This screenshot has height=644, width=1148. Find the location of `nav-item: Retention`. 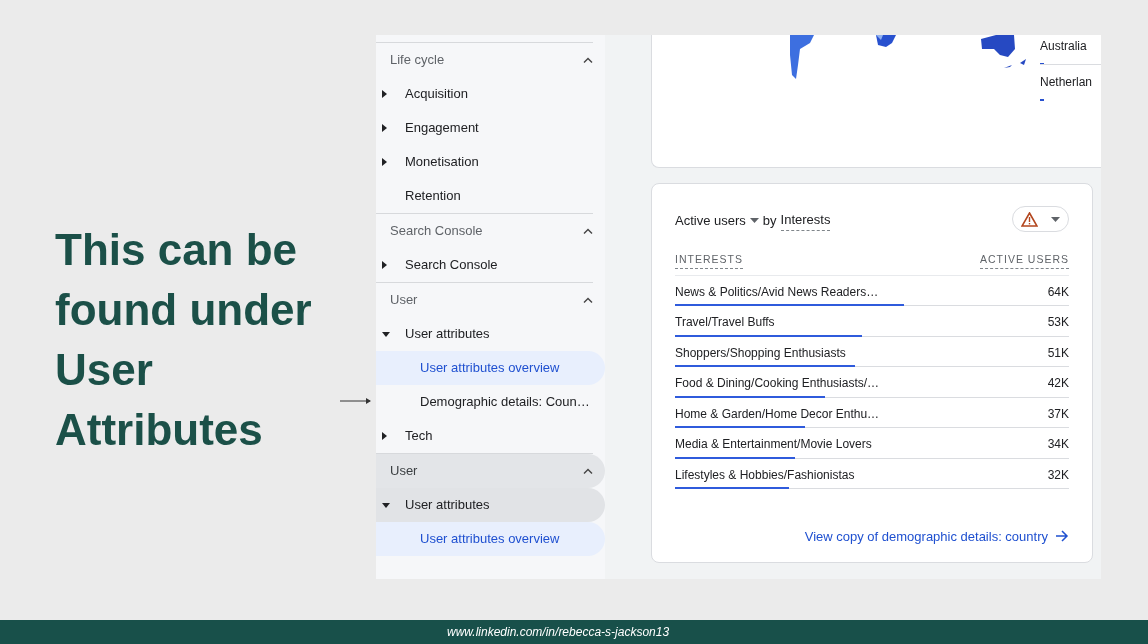

nav-item: Retention is located at coordinates (490, 196).